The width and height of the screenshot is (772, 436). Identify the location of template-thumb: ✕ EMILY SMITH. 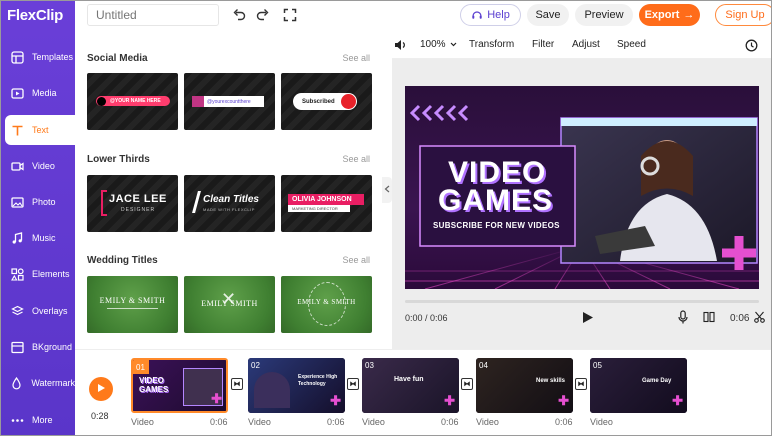
(229, 304).